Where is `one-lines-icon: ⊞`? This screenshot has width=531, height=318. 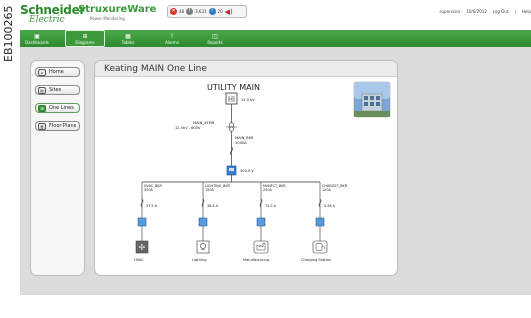
one-lines-icon: ⊞ is located at coordinates (42, 108).